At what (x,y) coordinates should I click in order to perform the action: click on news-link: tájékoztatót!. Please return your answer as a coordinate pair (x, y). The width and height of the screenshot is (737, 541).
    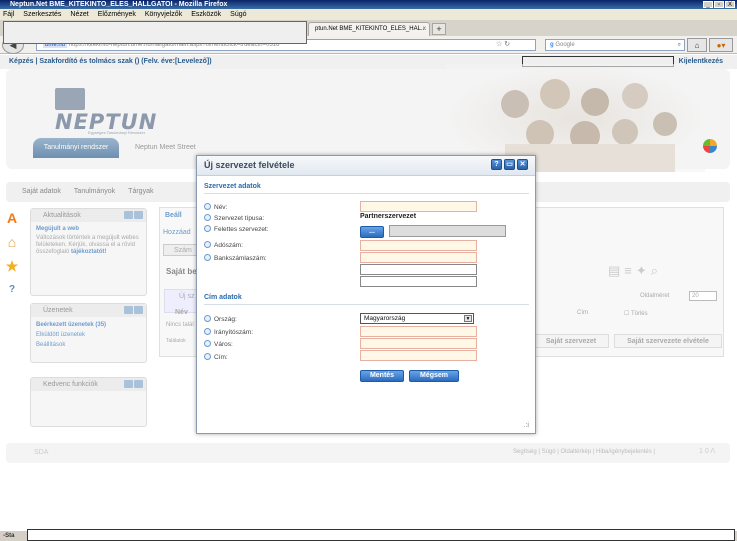
    Looking at the image, I should click on (88, 252).